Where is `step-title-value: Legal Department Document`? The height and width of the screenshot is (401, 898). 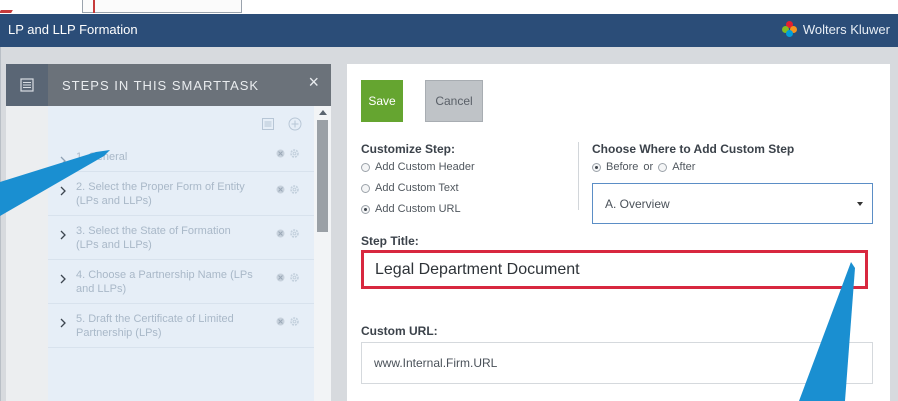
step-title-value: Legal Department Document is located at coordinates (477, 269).